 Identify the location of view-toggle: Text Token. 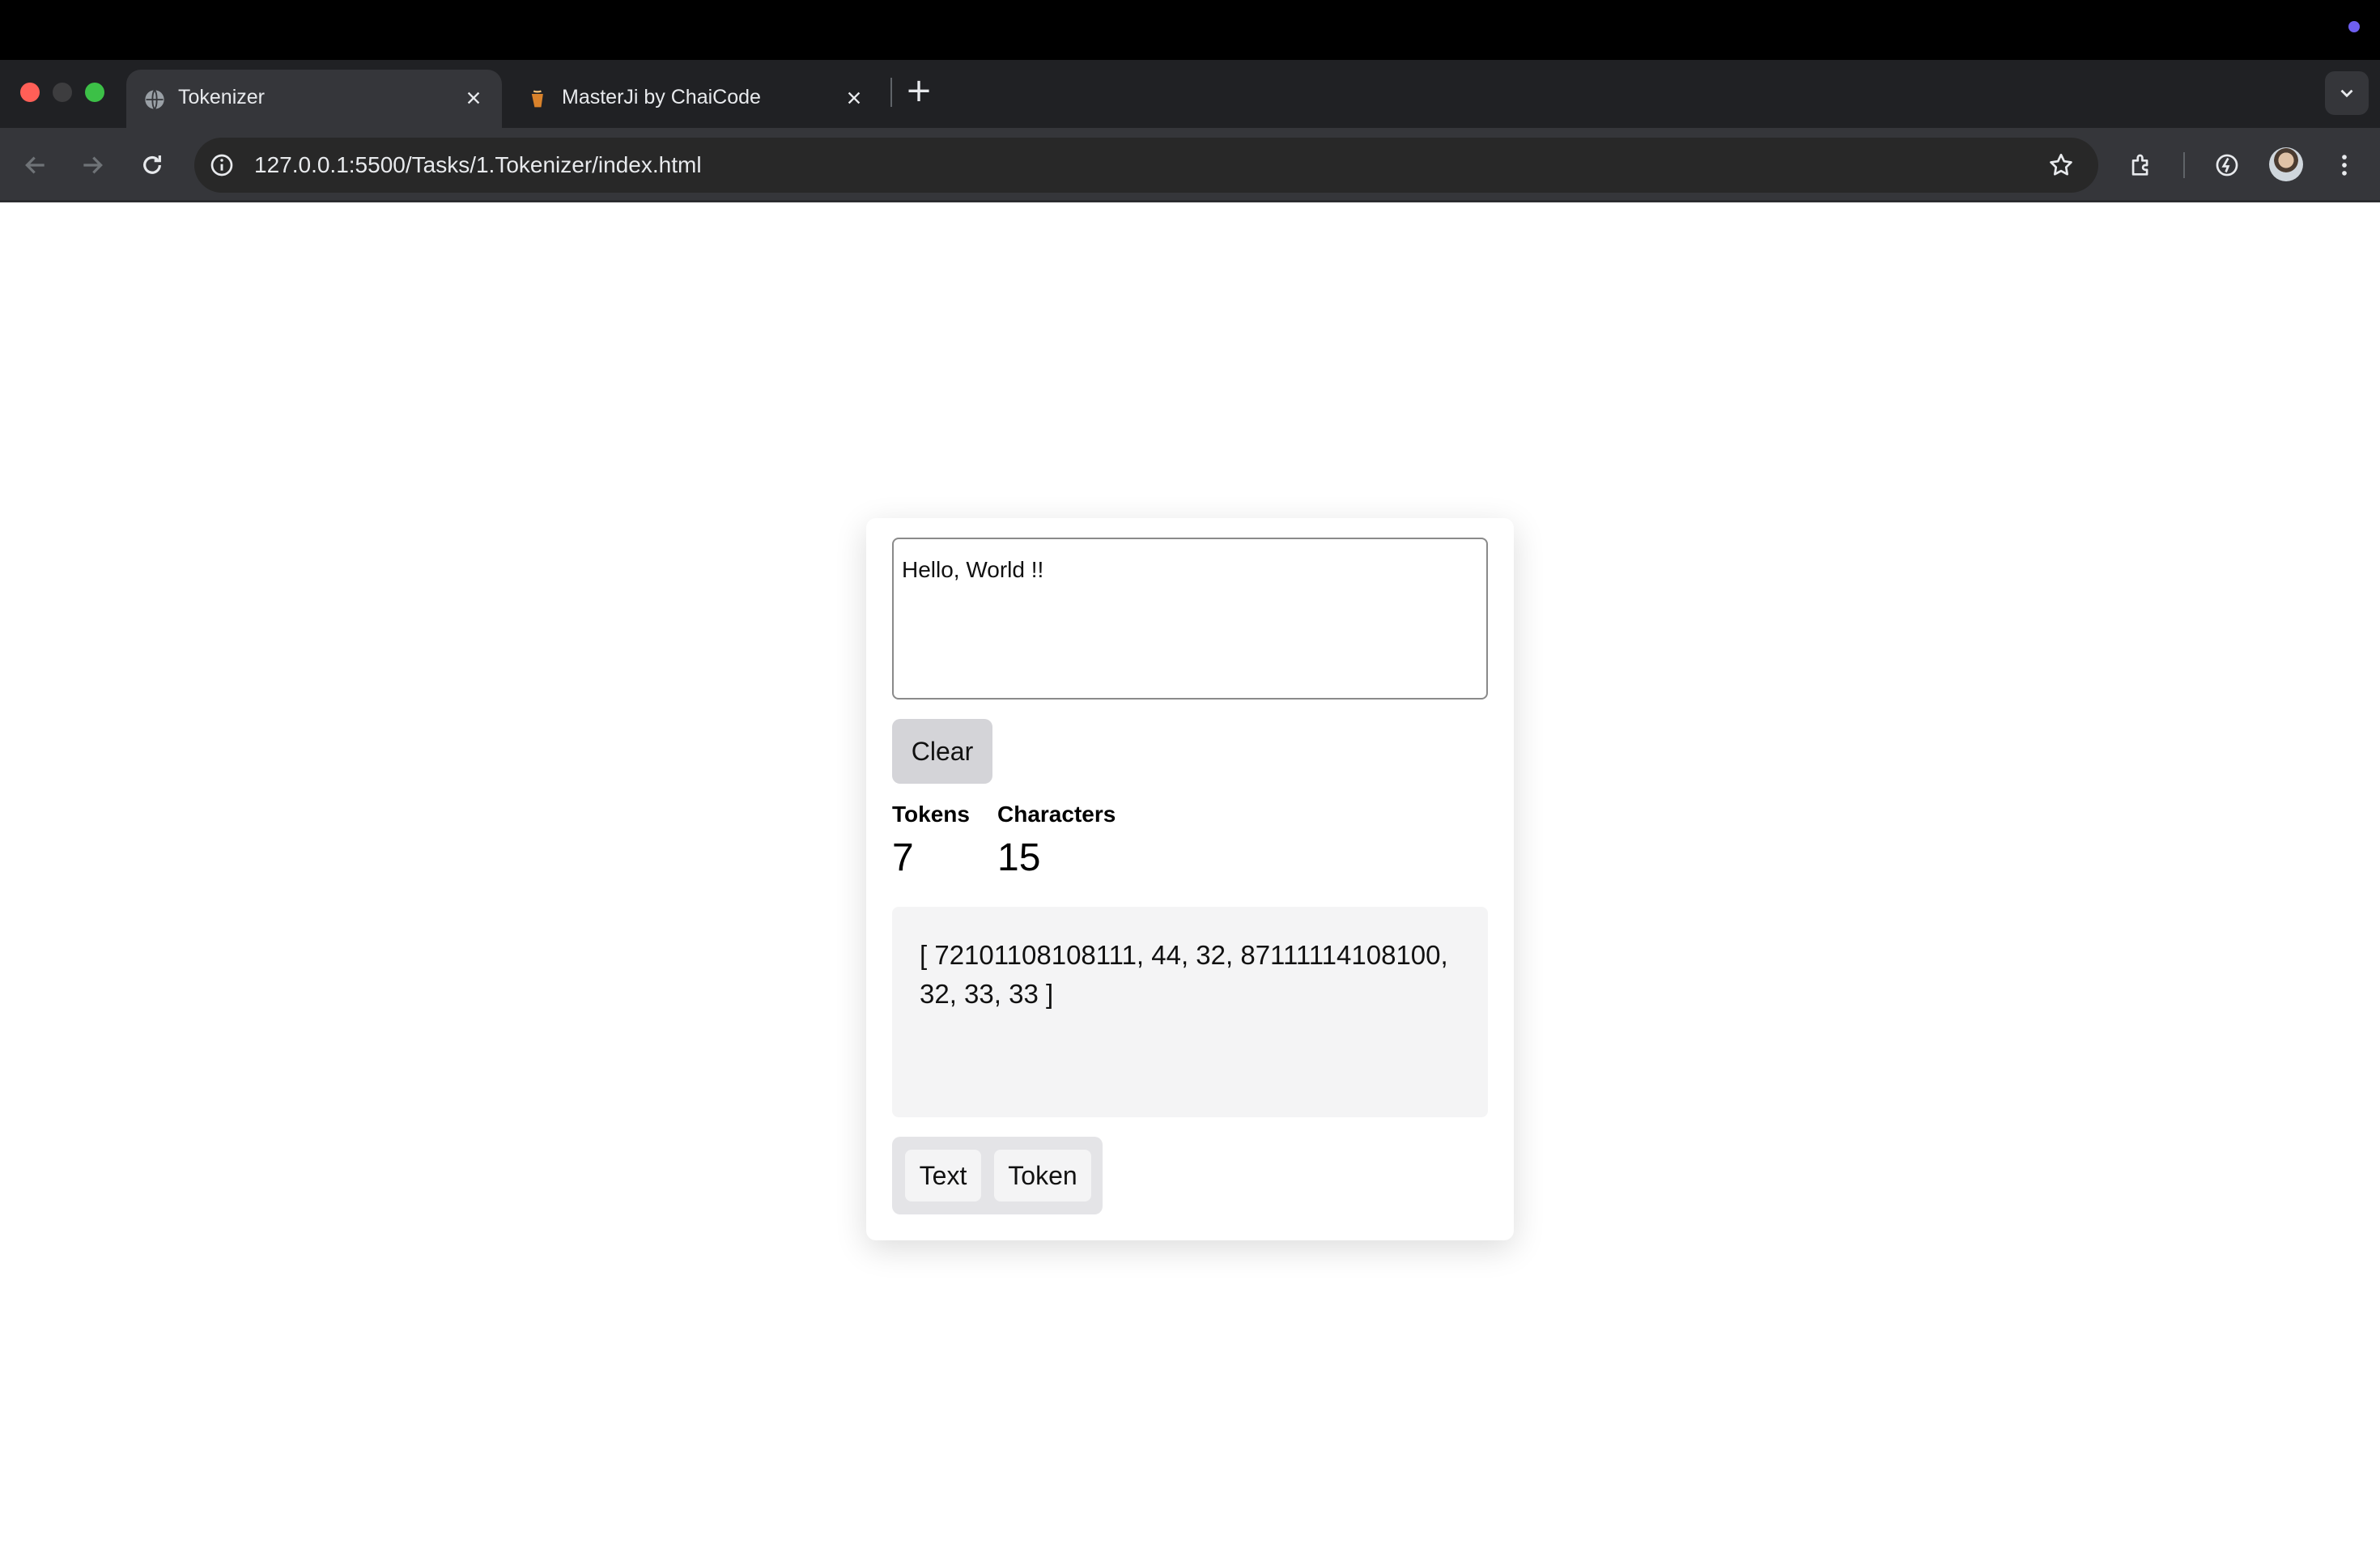
(997, 1175).